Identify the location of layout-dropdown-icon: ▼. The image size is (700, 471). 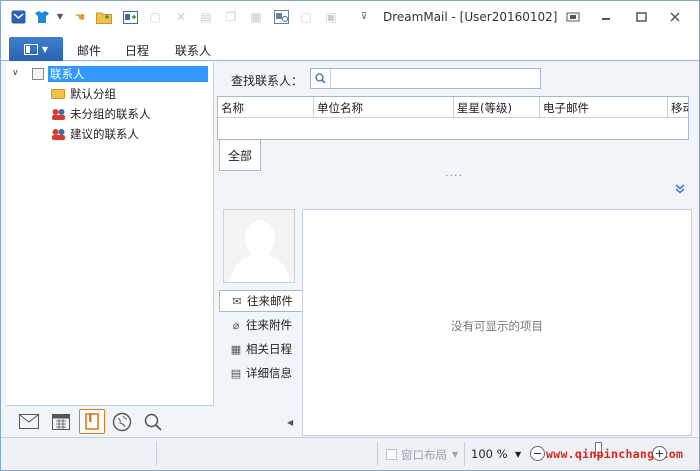
(455, 454).